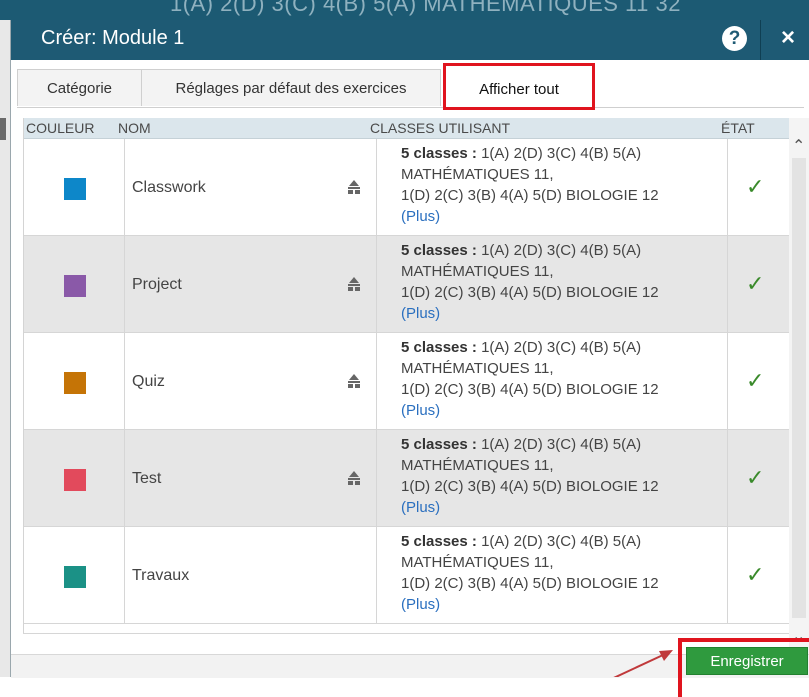  I want to click on close-icon: ×, so click(788, 38).